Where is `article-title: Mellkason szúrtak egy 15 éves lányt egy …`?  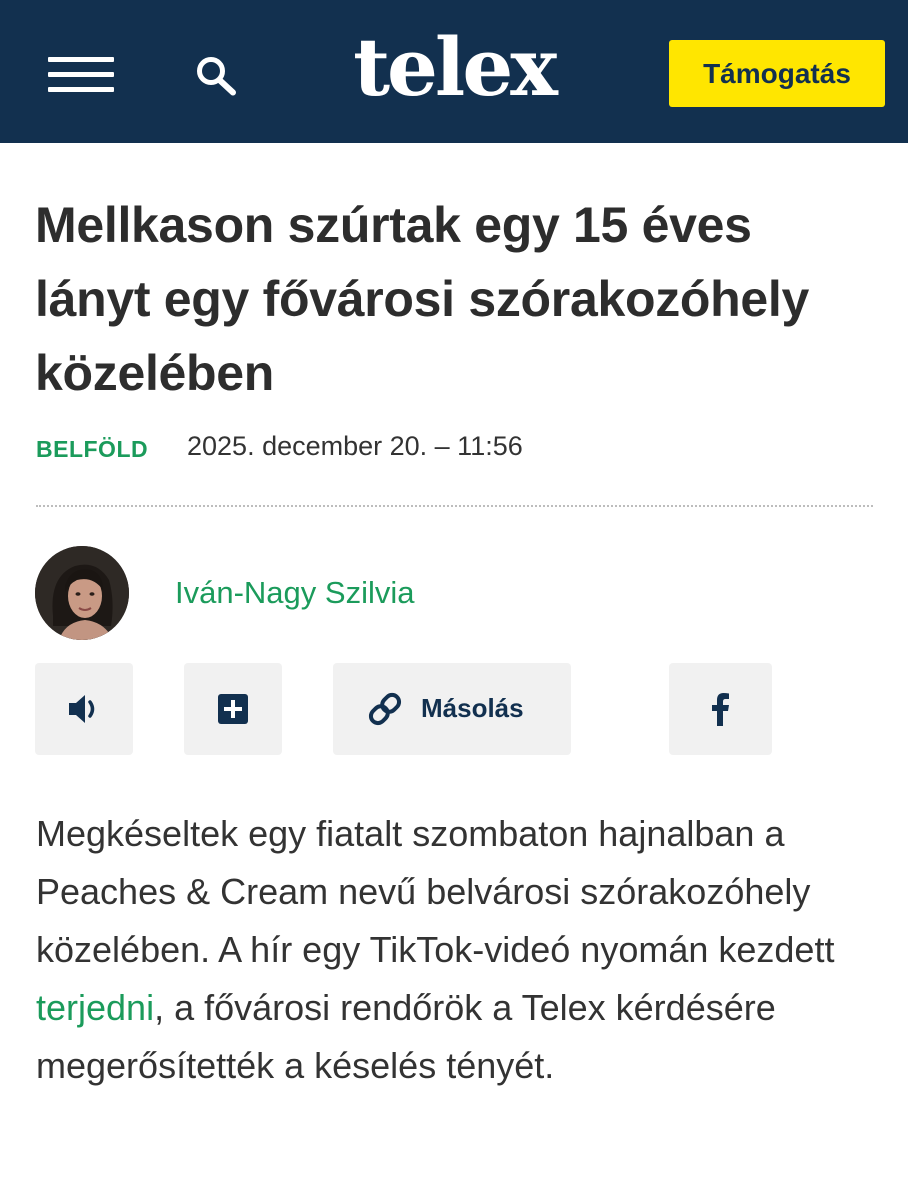
article-title: Mellkason szúrtak egy 15 éves lányt egy … is located at coordinates (422, 299).